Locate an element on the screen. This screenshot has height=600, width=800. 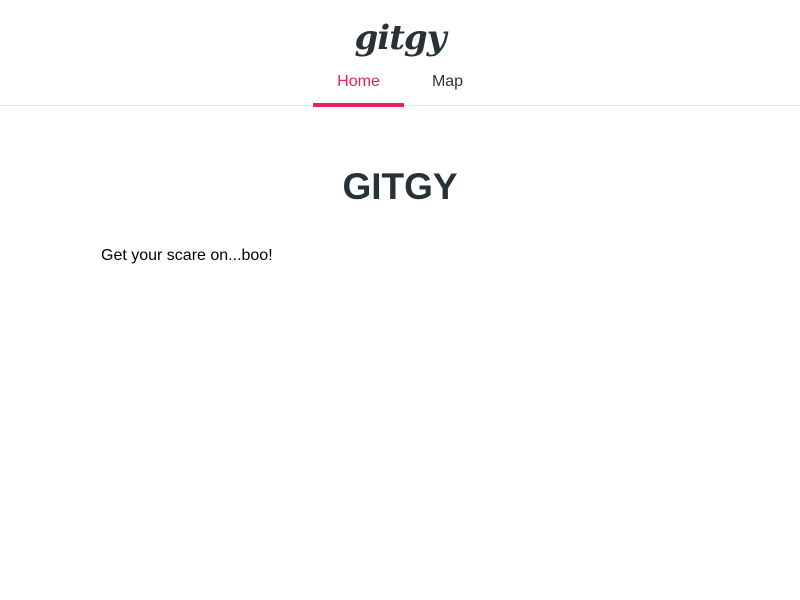
tab-bar: Home Map is located at coordinates (402, 84).